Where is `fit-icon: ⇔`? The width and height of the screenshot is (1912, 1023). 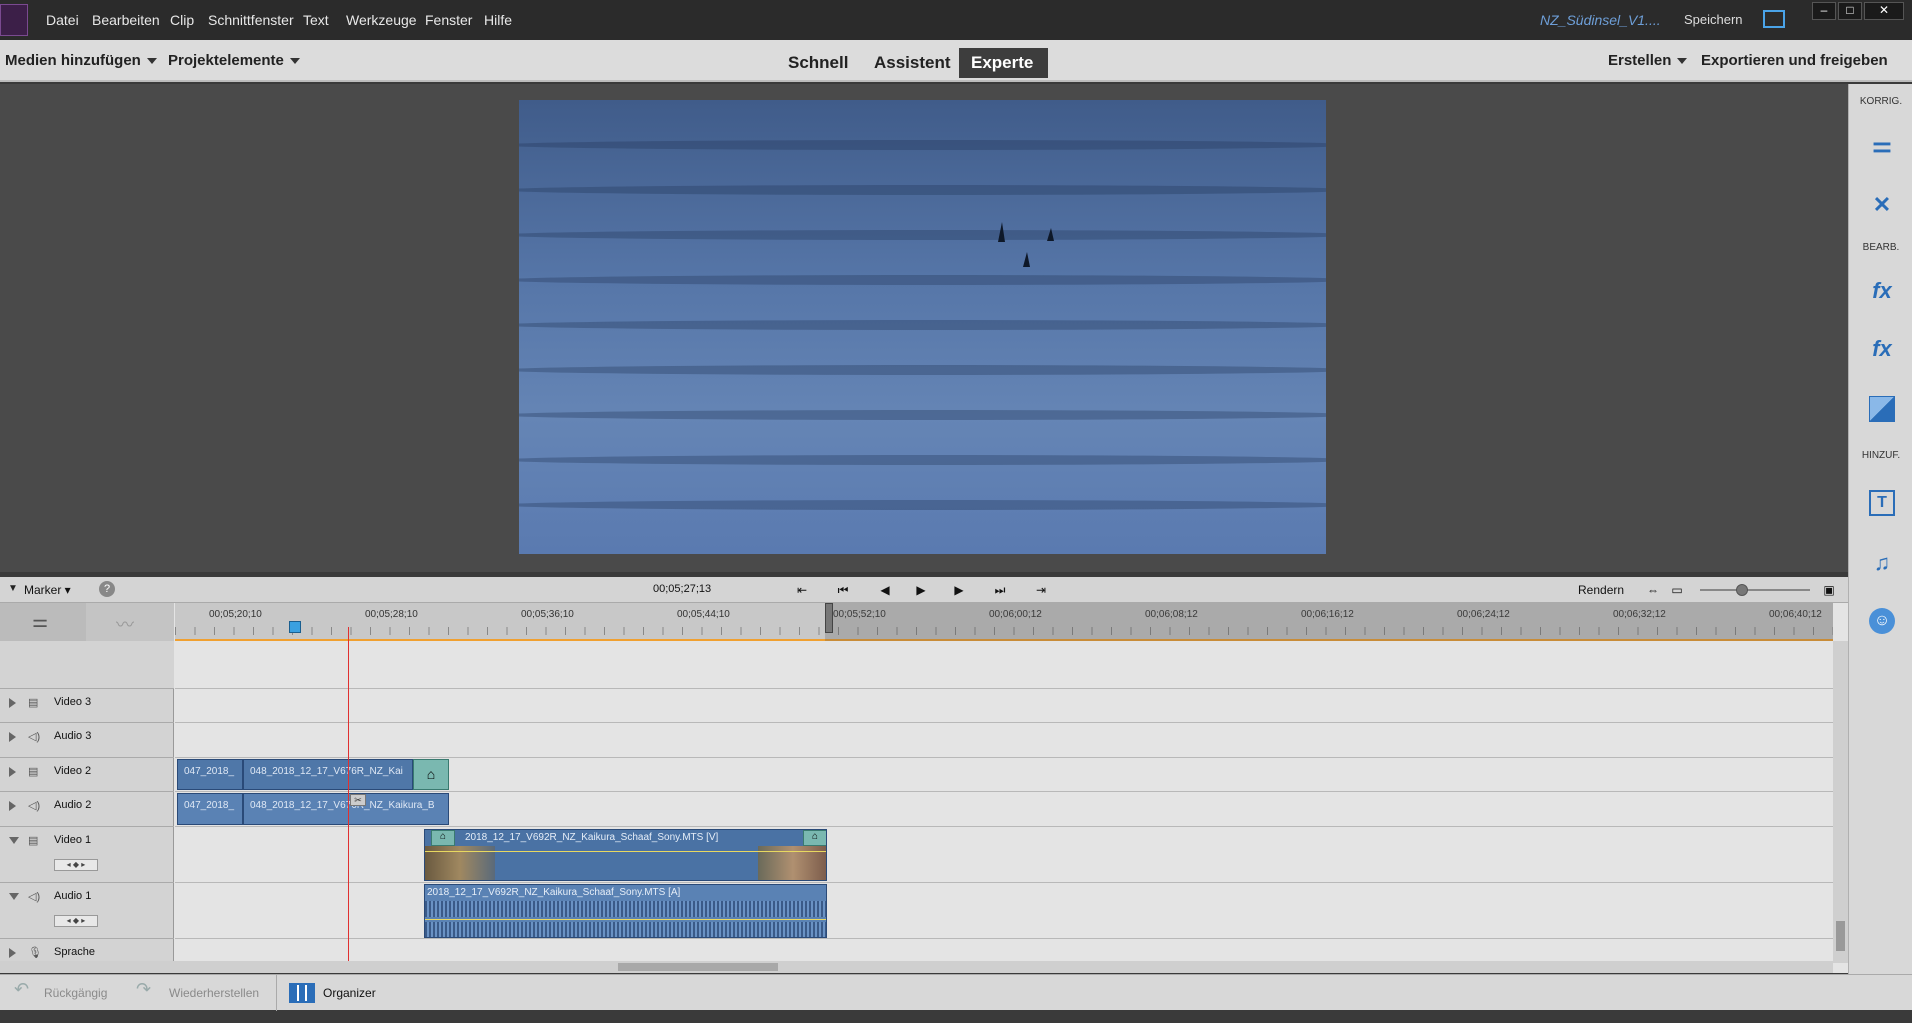
fit-icon: ⇔ is located at coordinates (1653, 590).